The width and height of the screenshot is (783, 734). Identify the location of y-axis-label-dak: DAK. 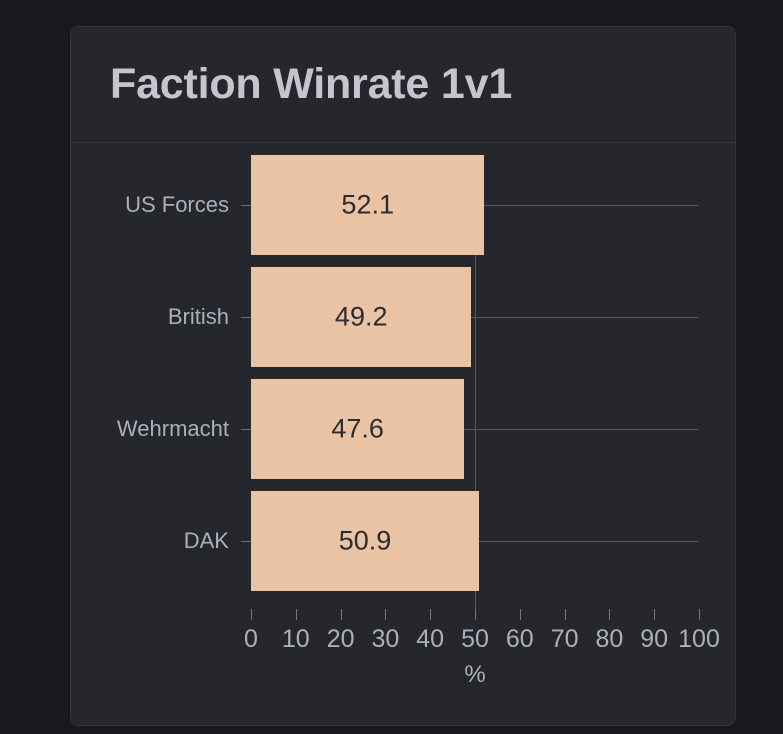
(206, 540).